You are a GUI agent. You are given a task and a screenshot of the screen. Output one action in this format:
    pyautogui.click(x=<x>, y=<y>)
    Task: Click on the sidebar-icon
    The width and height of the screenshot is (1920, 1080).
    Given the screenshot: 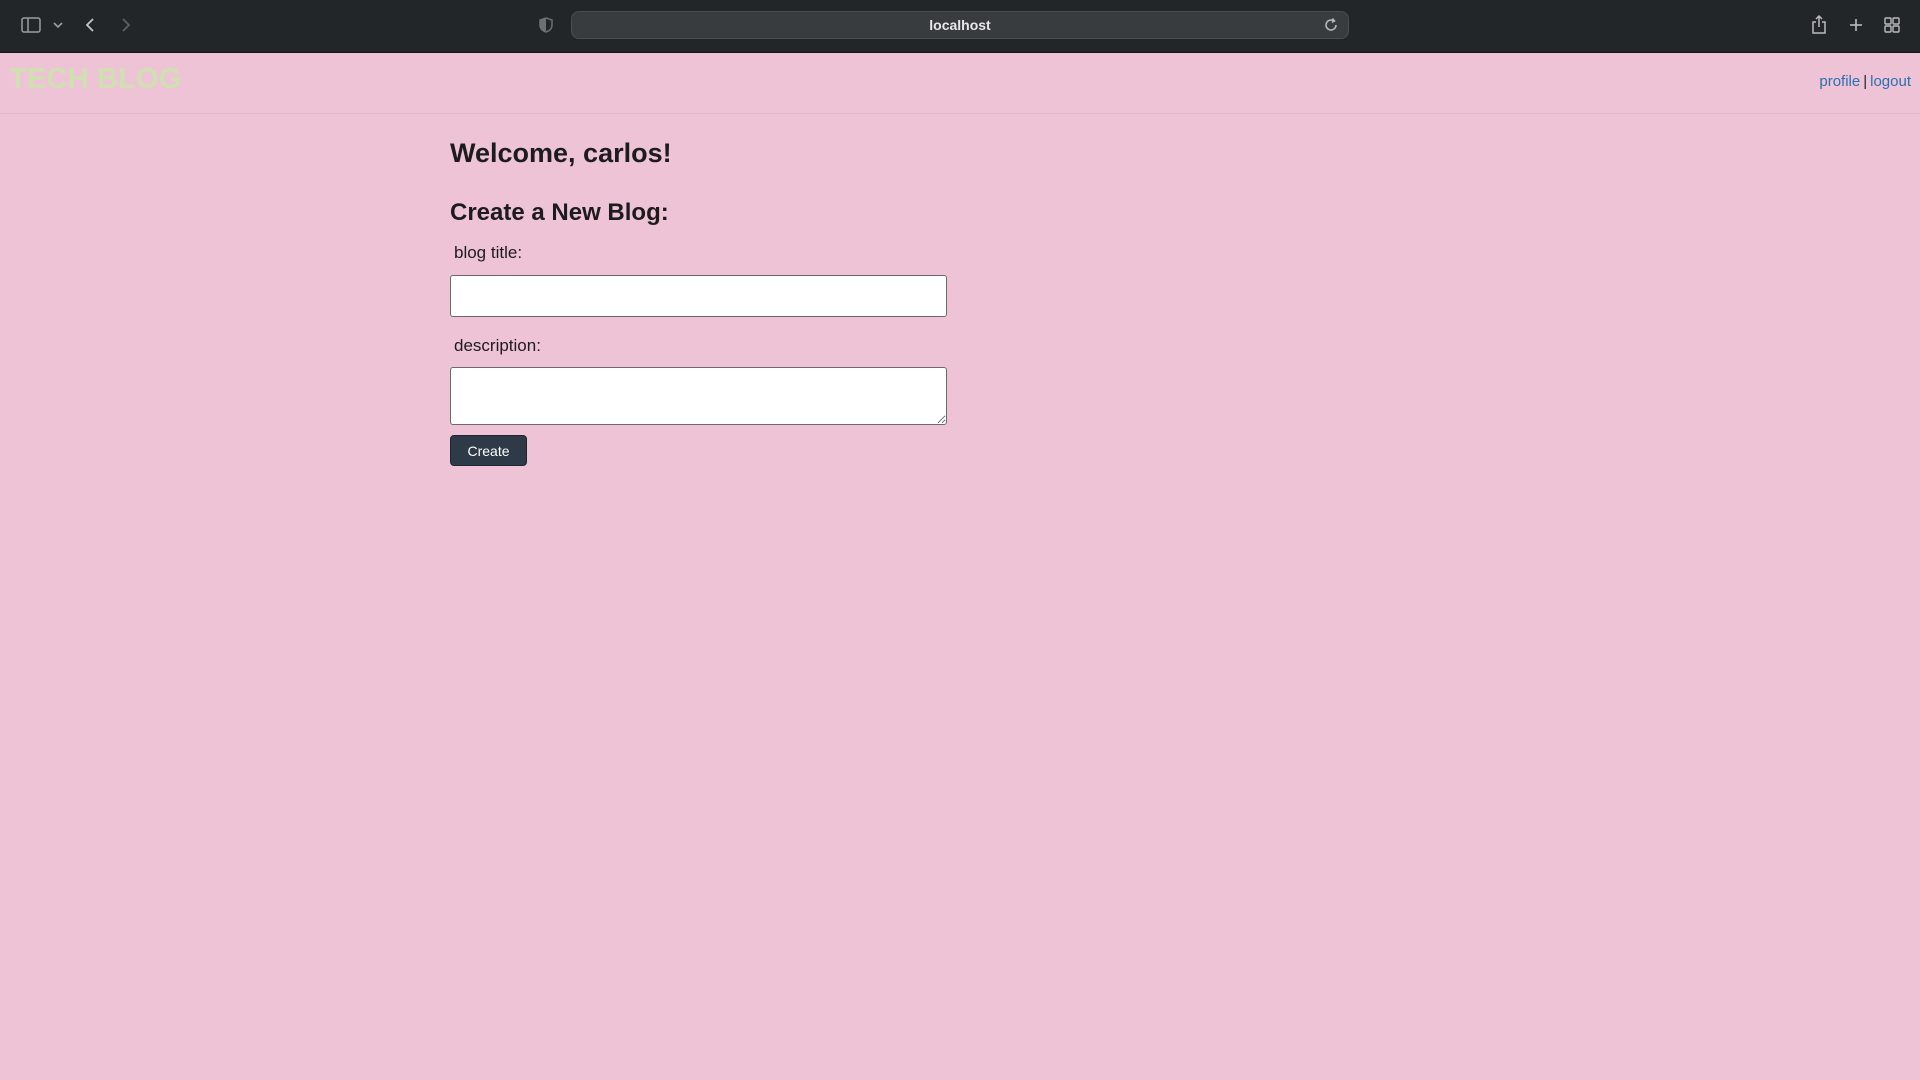 What is the action you would take?
    pyautogui.click(x=31, y=25)
    